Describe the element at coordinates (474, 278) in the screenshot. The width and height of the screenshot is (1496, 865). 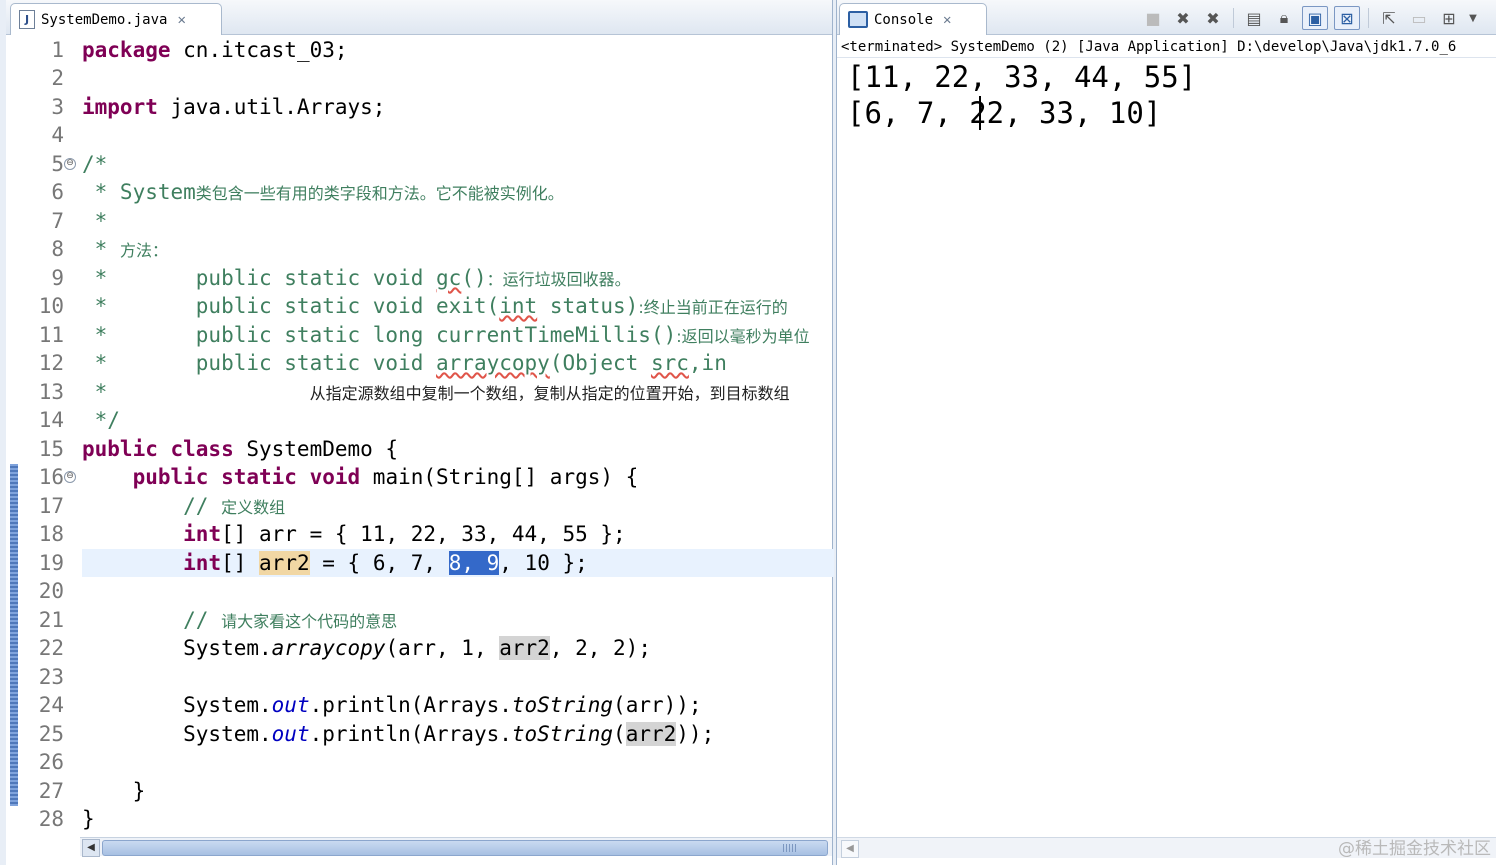
I see `comment-text: ()` at that location.